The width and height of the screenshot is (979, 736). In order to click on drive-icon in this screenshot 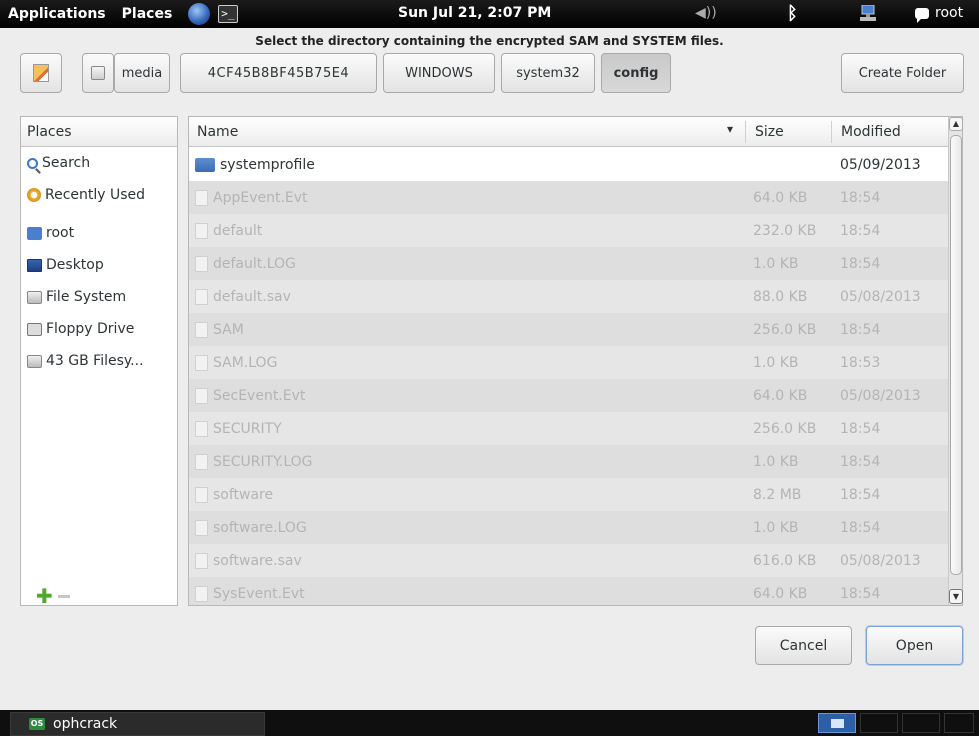, I will do `click(34, 361)`.